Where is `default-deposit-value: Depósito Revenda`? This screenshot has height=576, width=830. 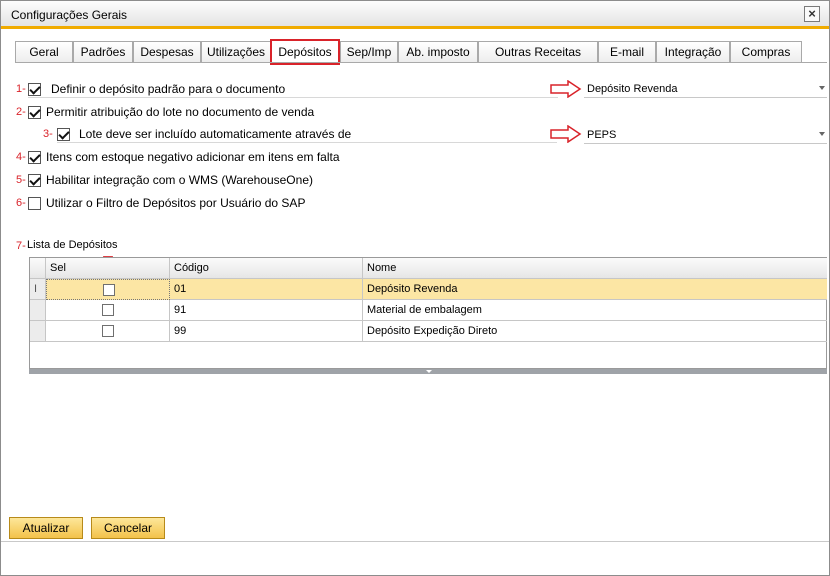
default-deposit-value: Depósito Revenda is located at coordinates (632, 89).